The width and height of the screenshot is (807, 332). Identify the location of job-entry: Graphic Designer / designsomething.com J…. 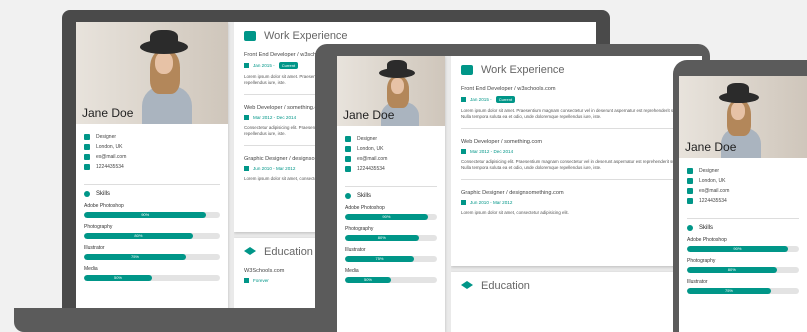
(576, 203).